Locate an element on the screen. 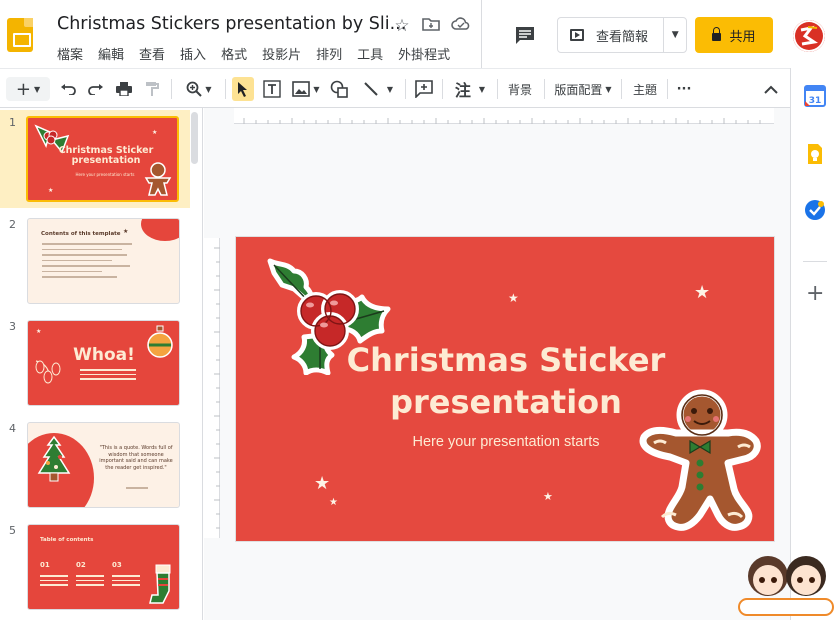 The width and height of the screenshot is (839, 620). horizontal-ruler is located at coordinates (504, 116).